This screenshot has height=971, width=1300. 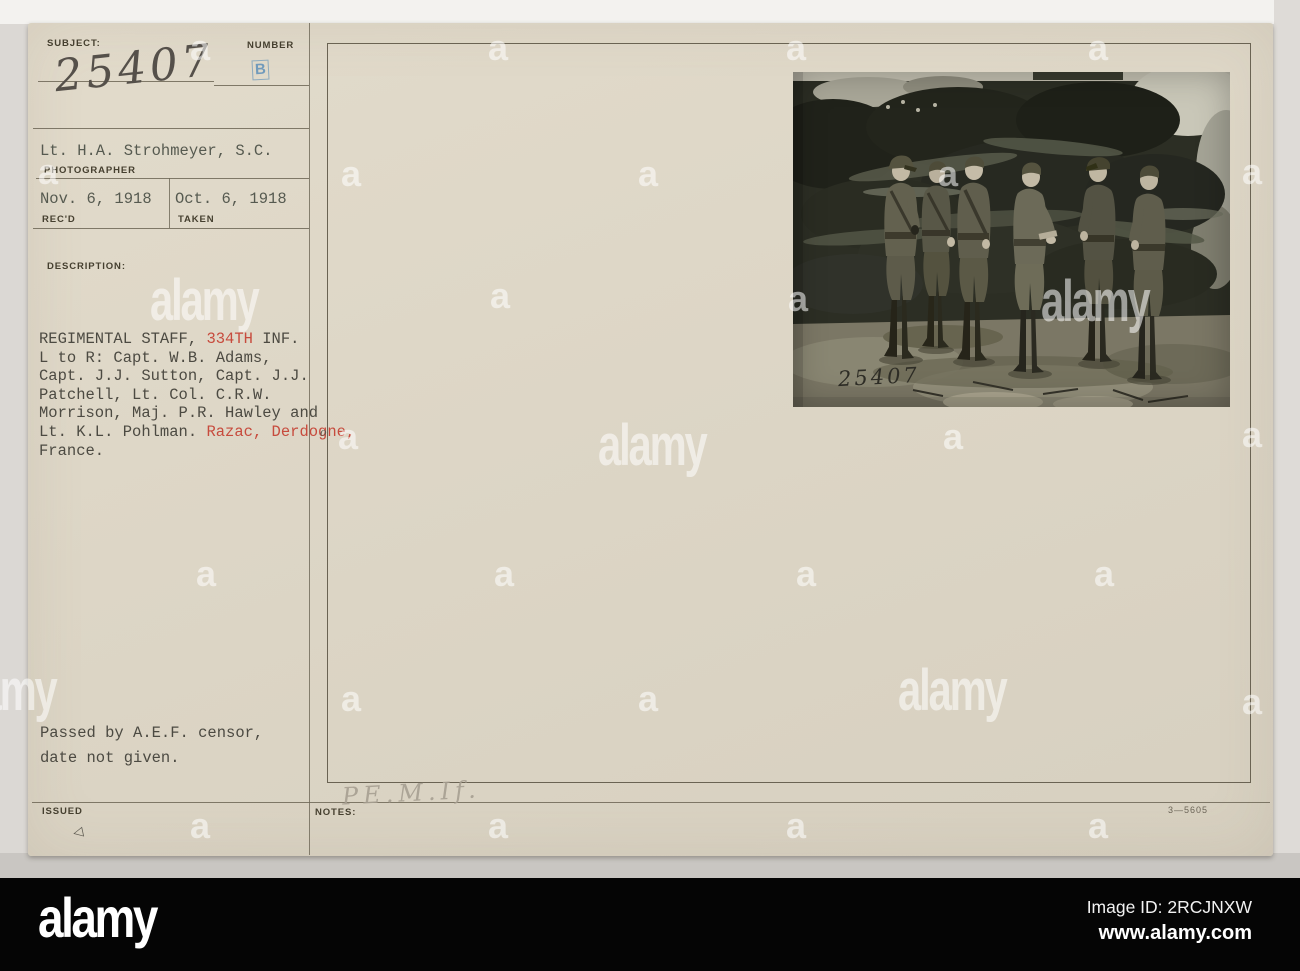 What do you see at coordinates (650, 865) in the screenshot?
I see `background-bottom` at bounding box center [650, 865].